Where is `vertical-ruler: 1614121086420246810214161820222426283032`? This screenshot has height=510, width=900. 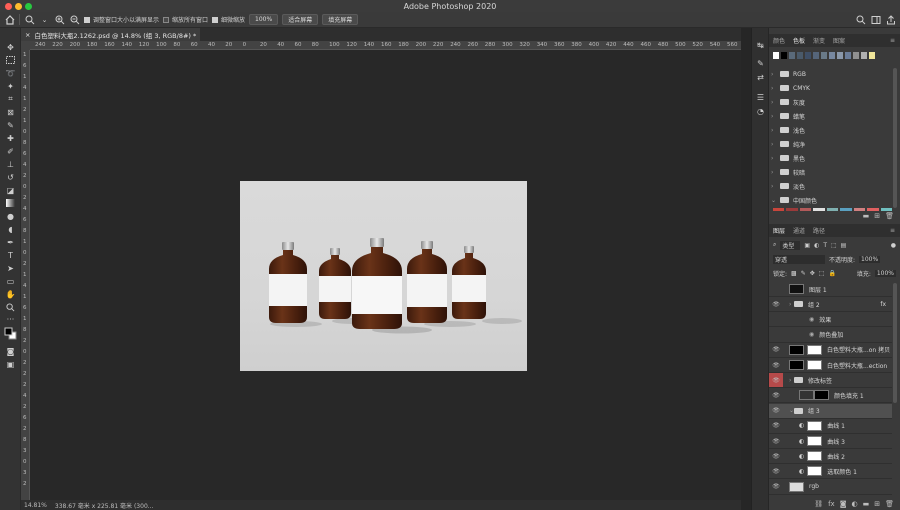 vertical-ruler: 1614121086420246810214161820222426283032 is located at coordinates (25, 275).